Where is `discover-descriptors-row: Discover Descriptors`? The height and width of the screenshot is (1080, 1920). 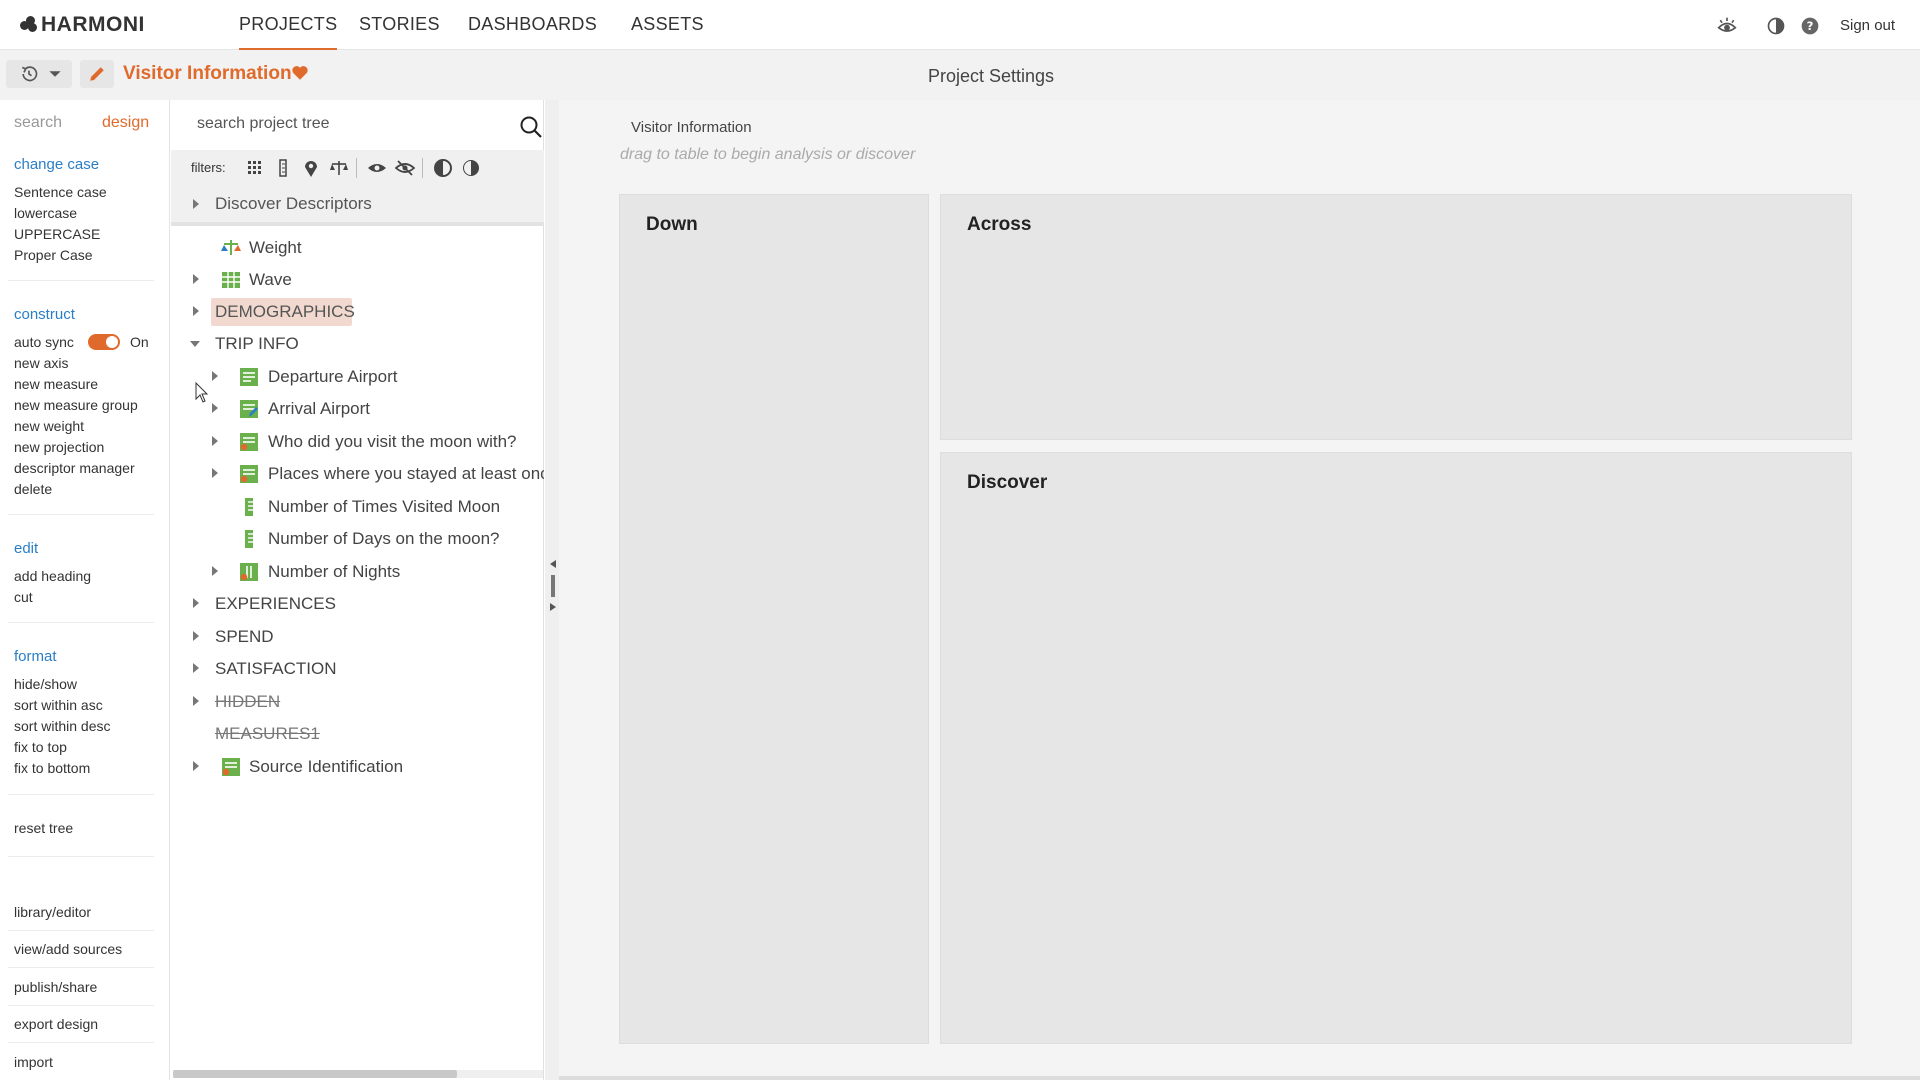 discover-descriptors-row: Discover Descriptors is located at coordinates (357, 204).